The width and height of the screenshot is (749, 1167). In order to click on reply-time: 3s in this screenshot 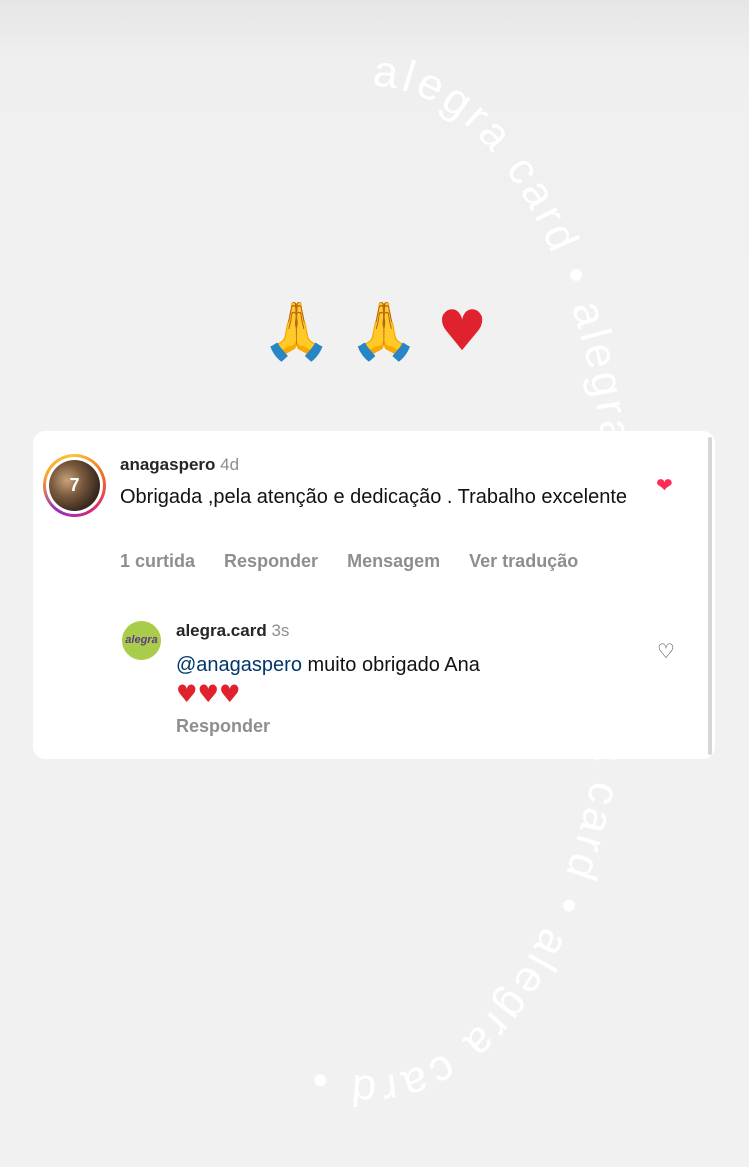, I will do `click(280, 630)`.